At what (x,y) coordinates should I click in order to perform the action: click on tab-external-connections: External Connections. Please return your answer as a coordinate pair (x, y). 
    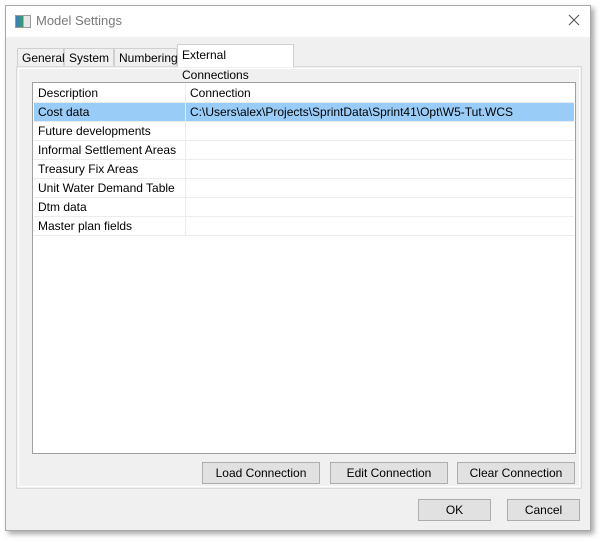
    Looking at the image, I should click on (235, 63).